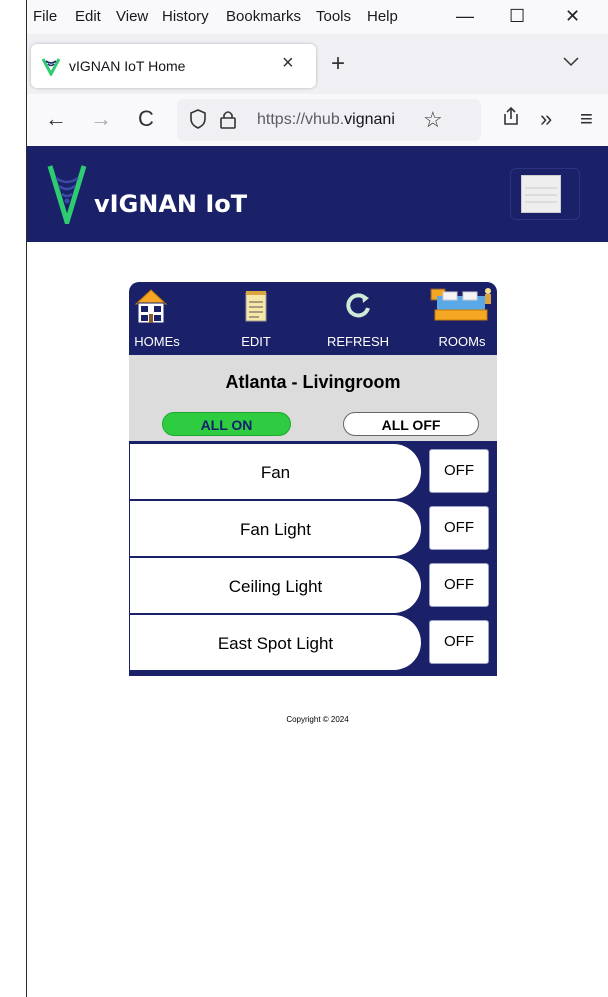  I want to click on vignan-logo, so click(67, 197).